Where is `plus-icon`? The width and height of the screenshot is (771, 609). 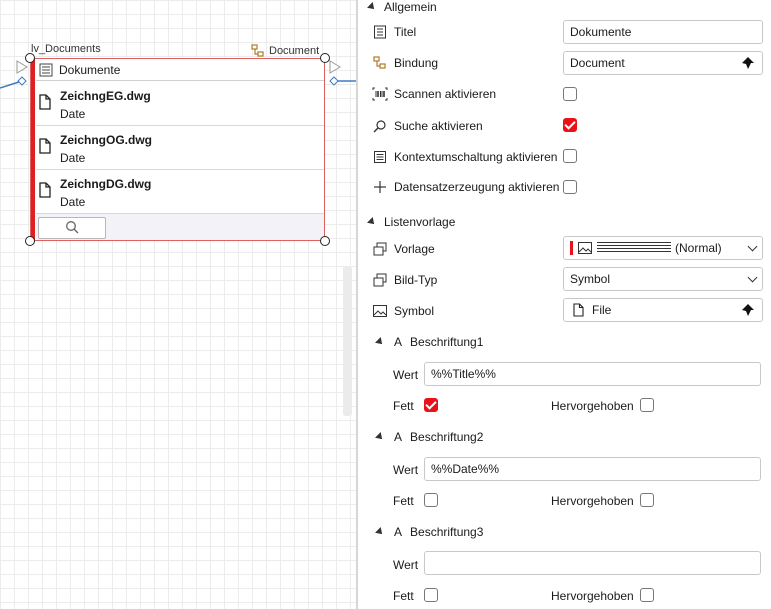
plus-icon is located at coordinates (380, 187).